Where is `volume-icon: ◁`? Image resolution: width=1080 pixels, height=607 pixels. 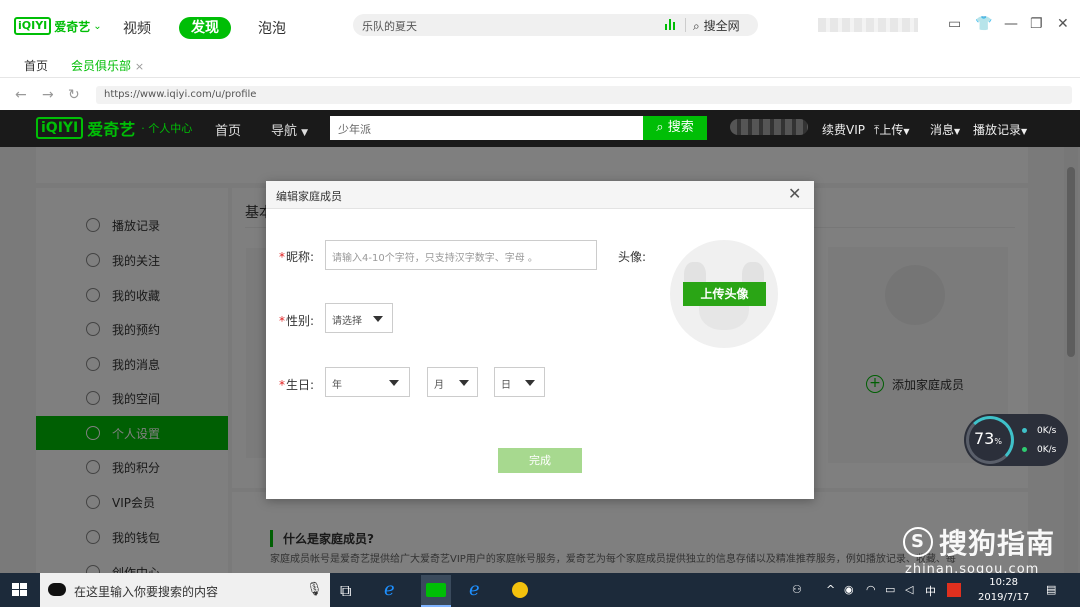 volume-icon: ◁ is located at coordinates (909, 589).